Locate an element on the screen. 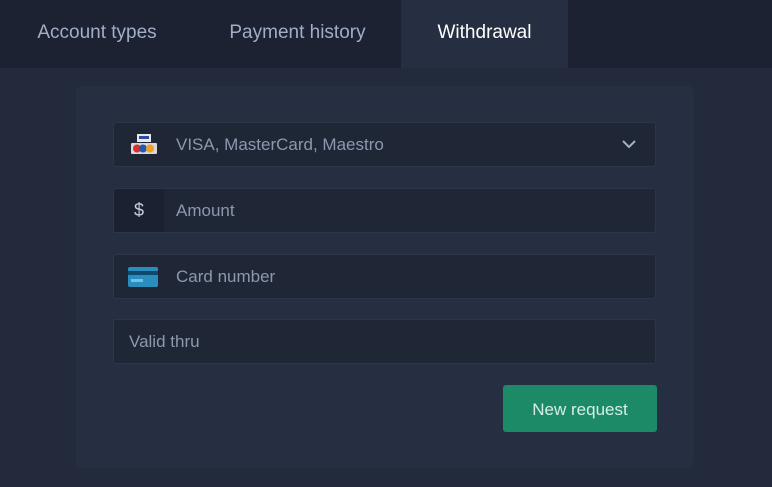 The image size is (772, 487). amount-placeholder: Amount is located at coordinates (205, 210).